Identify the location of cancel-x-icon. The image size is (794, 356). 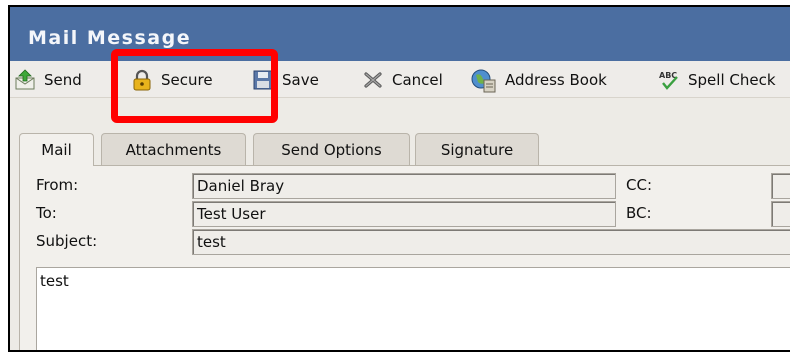
(373, 80).